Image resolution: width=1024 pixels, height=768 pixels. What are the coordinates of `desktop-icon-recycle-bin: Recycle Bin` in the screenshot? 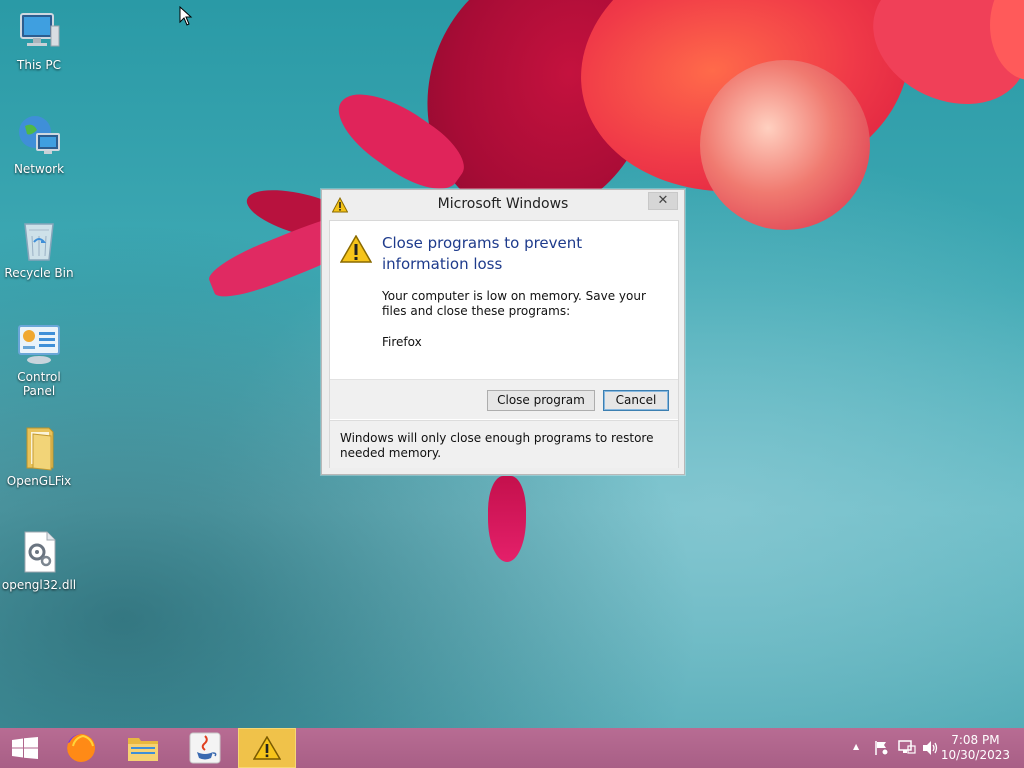 It's located at (39, 248).